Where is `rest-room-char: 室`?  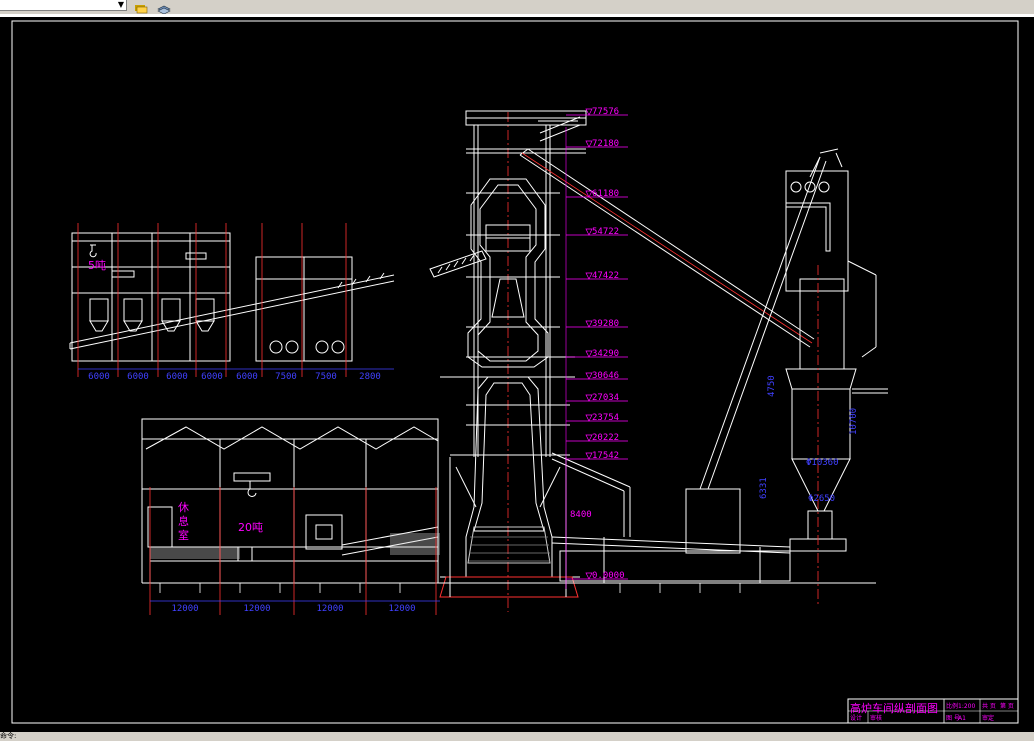
rest-room-char: 室 is located at coordinates (183, 535).